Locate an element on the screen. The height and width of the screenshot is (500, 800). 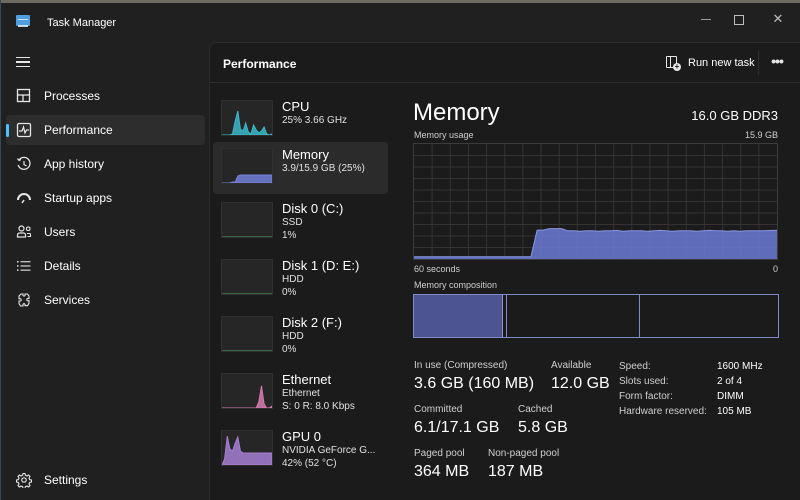
maximize-icon is located at coordinates (739, 19).